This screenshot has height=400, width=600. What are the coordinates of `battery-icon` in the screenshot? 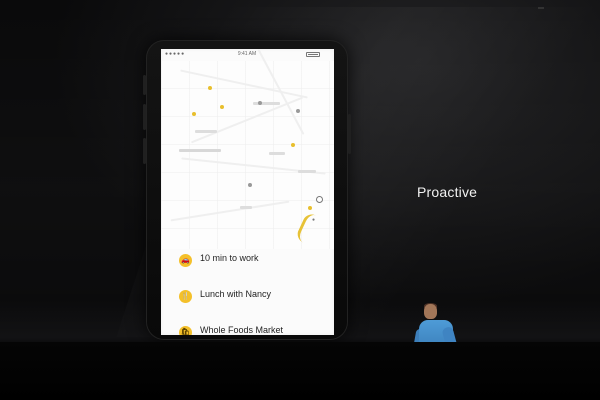 It's located at (313, 54).